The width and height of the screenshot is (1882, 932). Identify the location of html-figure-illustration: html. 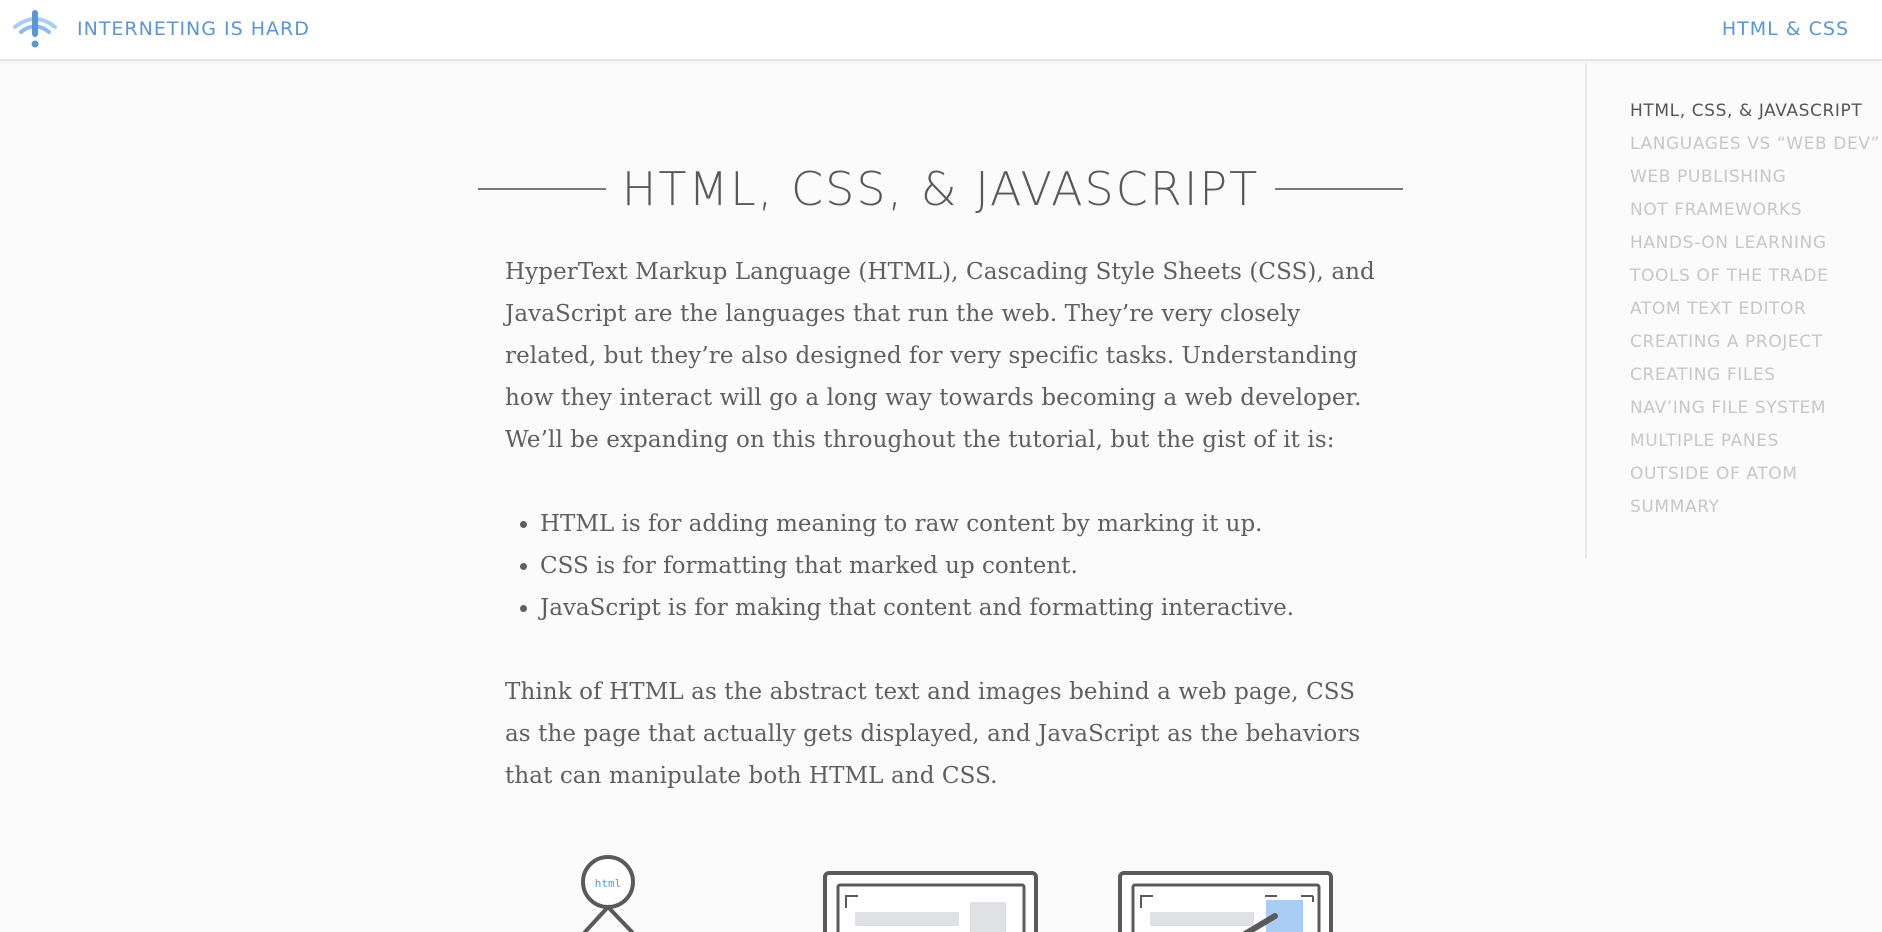
(608, 893).